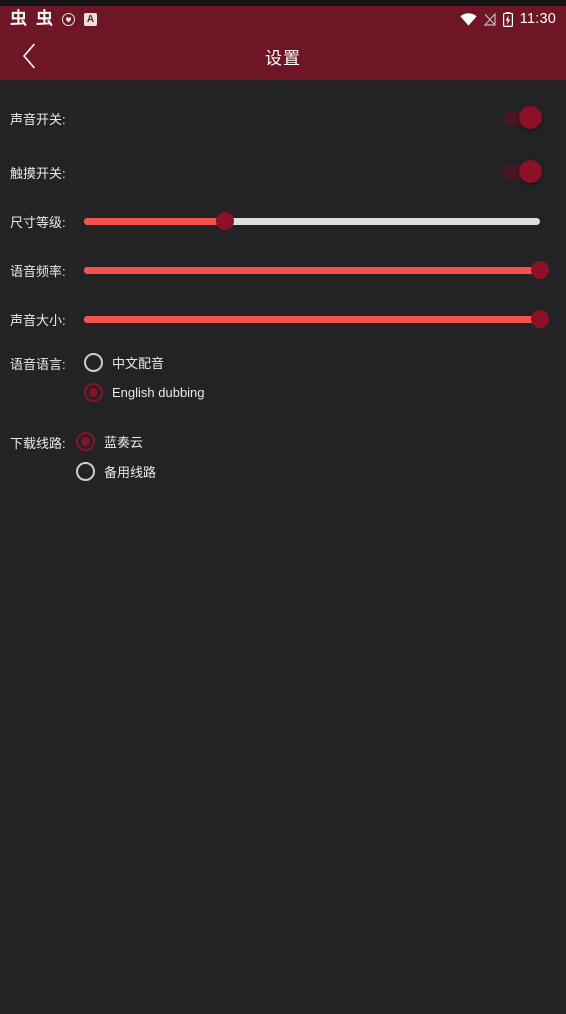  I want to click on app-bar: 设置, so click(283, 56).